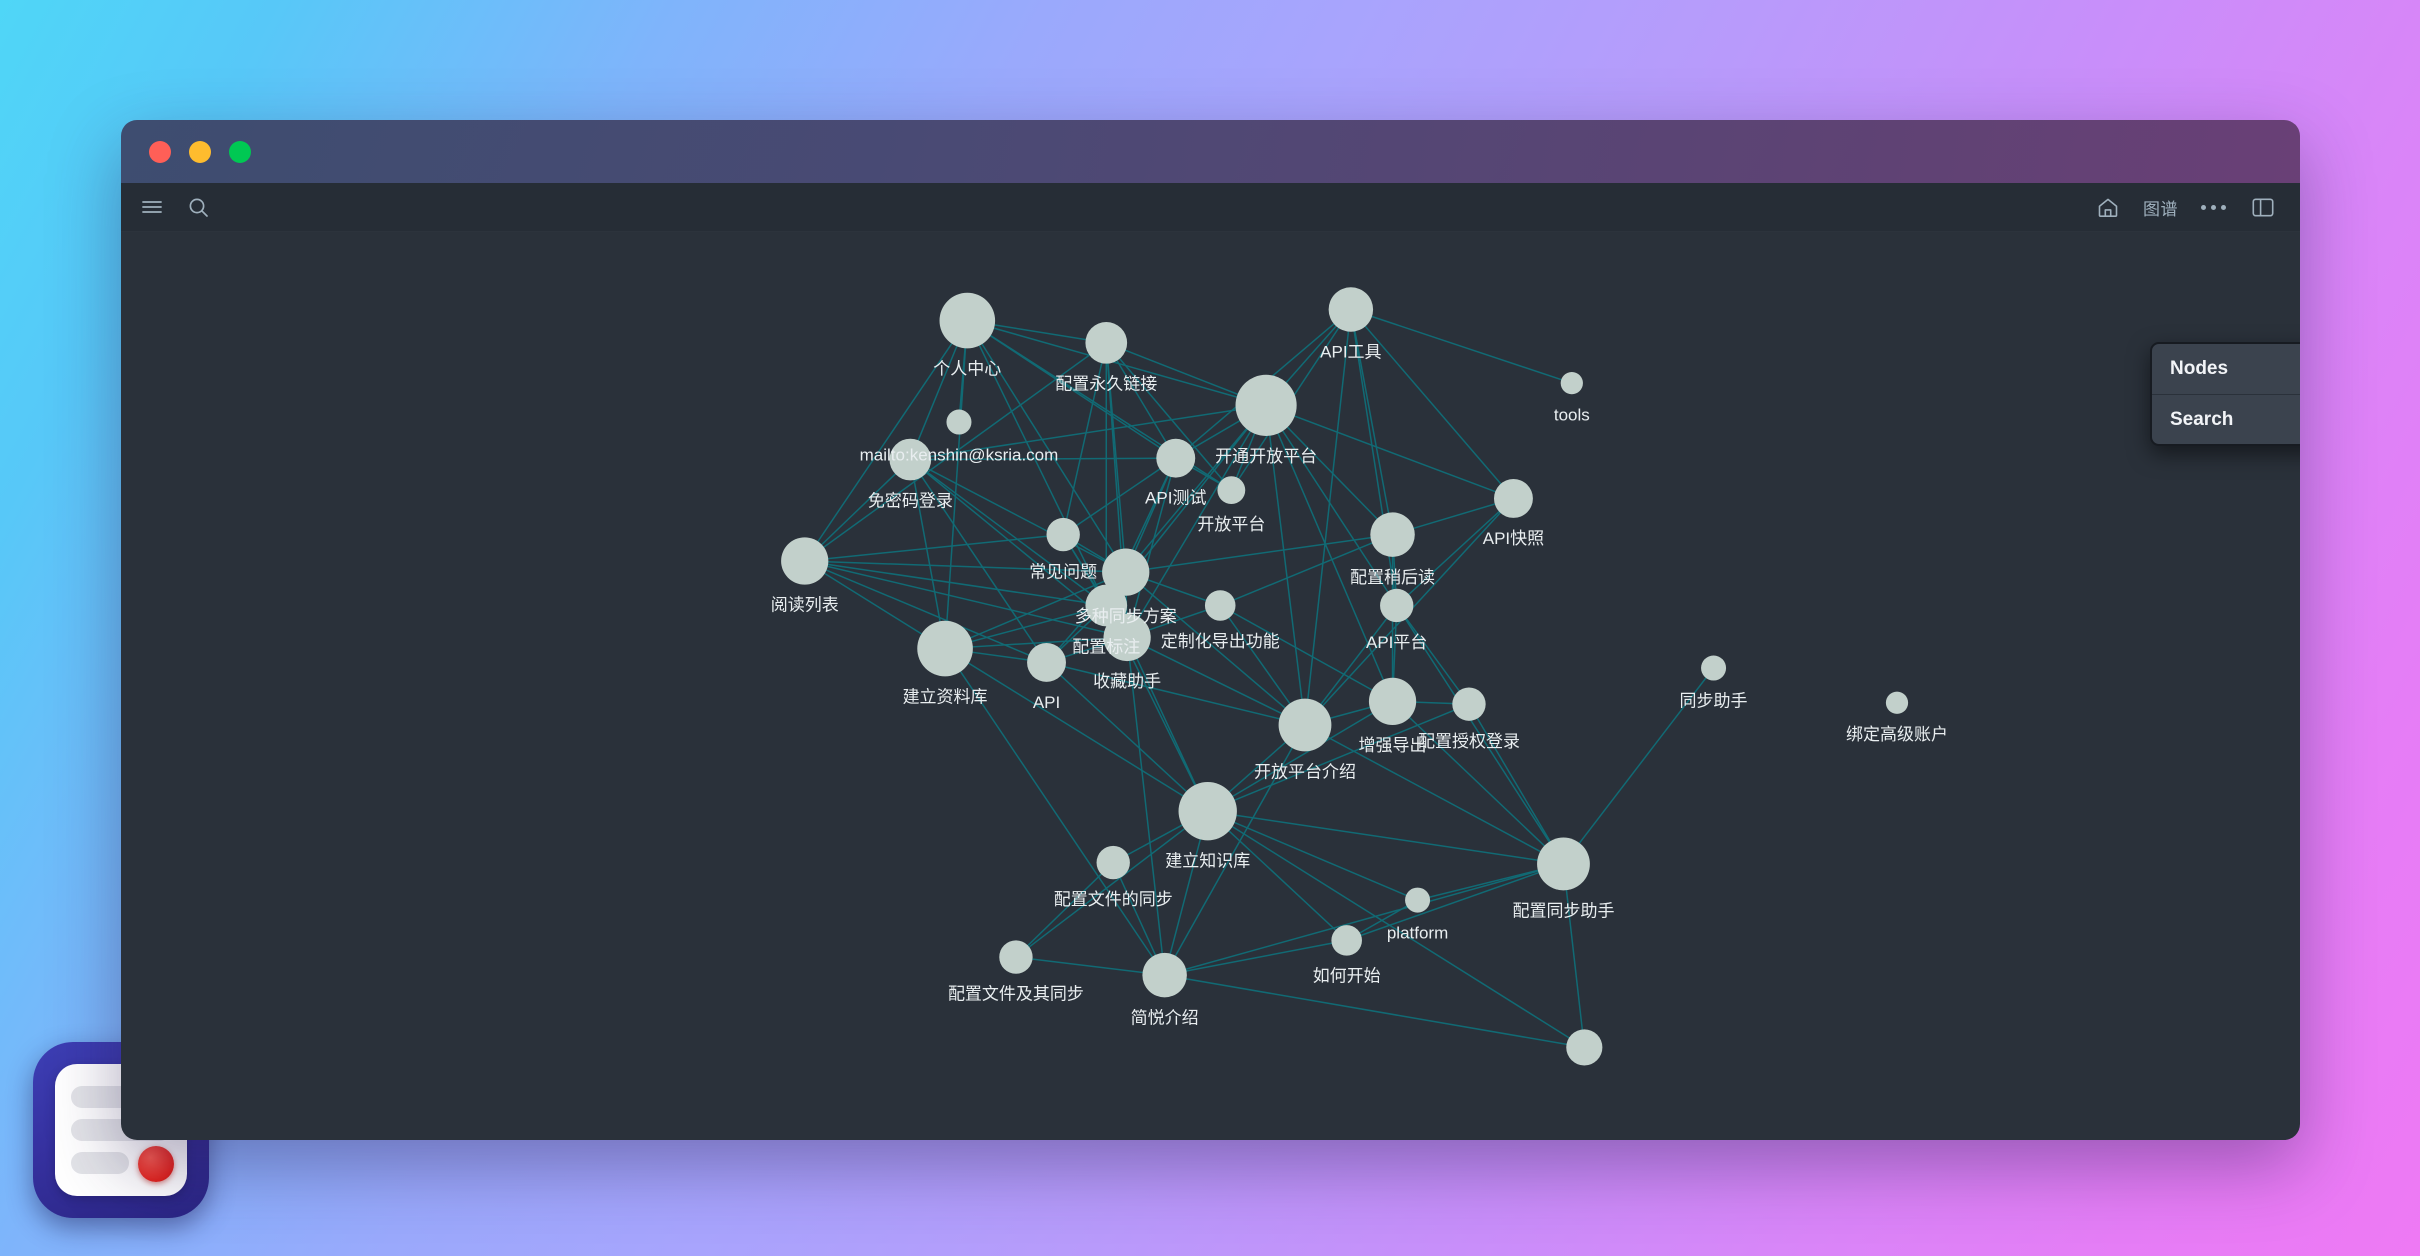  What do you see at coordinates (1165, 1017) in the screenshot?
I see `graph-node-label: 简悦介绍` at bounding box center [1165, 1017].